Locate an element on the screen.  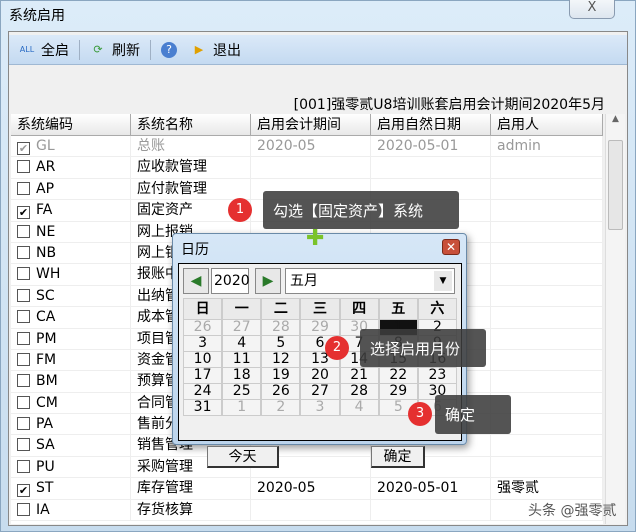
table-row: IA 存货核算 is located at coordinates (307, 510).